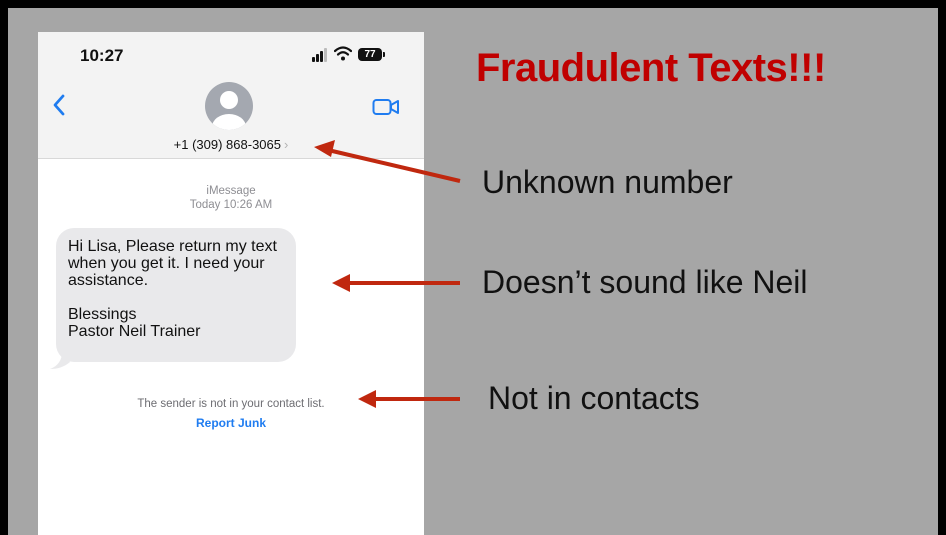 The width and height of the screenshot is (946, 535). What do you see at coordinates (387, 161) in the screenshot?
I see `arrow-unknown-number` at bounding box center [387, 161].